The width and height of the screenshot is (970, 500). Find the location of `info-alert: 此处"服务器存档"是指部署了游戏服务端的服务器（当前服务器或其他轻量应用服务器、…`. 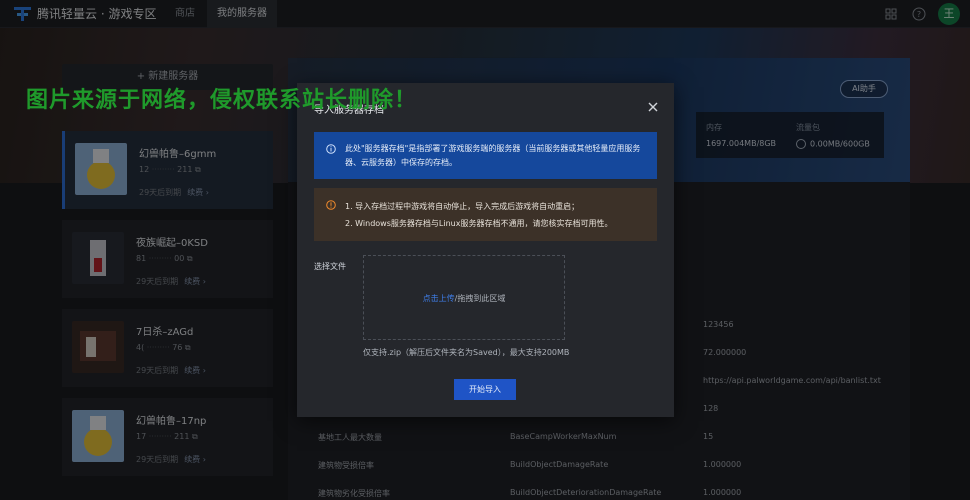

info-alert: 此处"服务器存档"是指部署了游戏服务端的服务器（当前服务器或其他轻量应用服务器、… is located at coordinates (485, 155).